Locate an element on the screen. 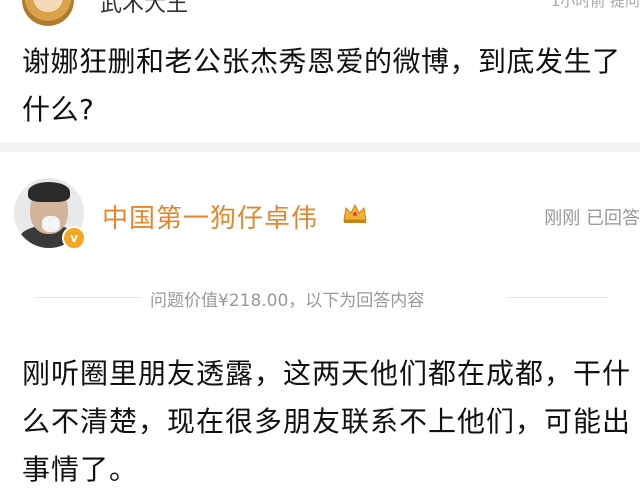 This screenshot has width=640, height=500. crown-icon is located at coordinates (355, 213).